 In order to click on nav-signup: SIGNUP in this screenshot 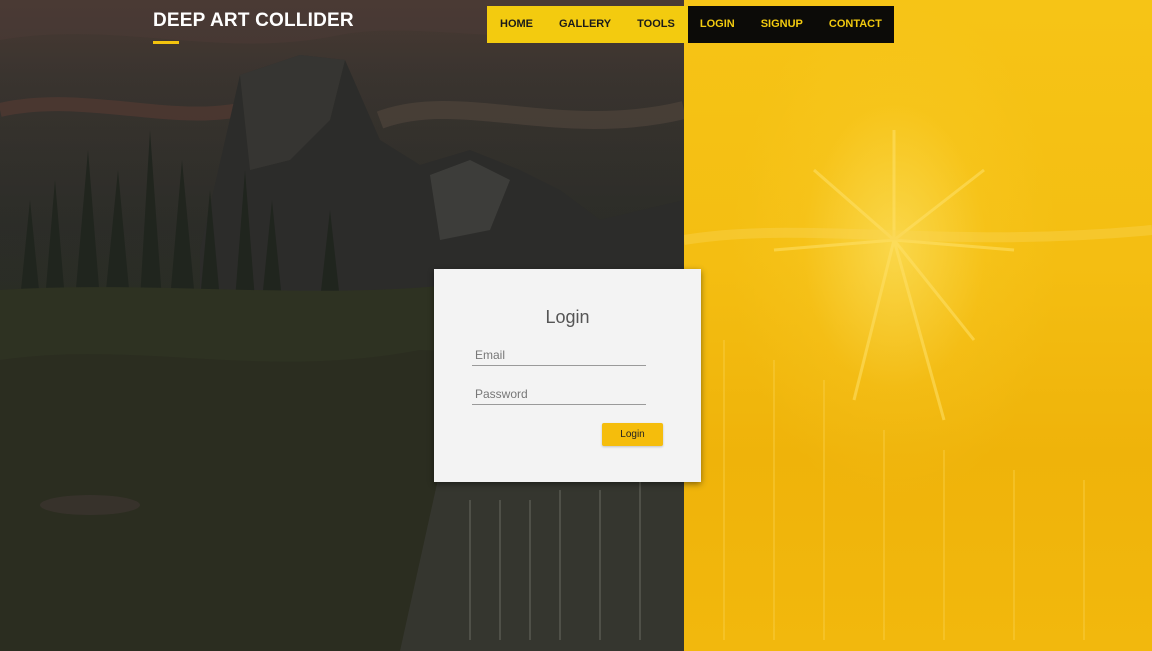, I will do `click(782, 24)`.